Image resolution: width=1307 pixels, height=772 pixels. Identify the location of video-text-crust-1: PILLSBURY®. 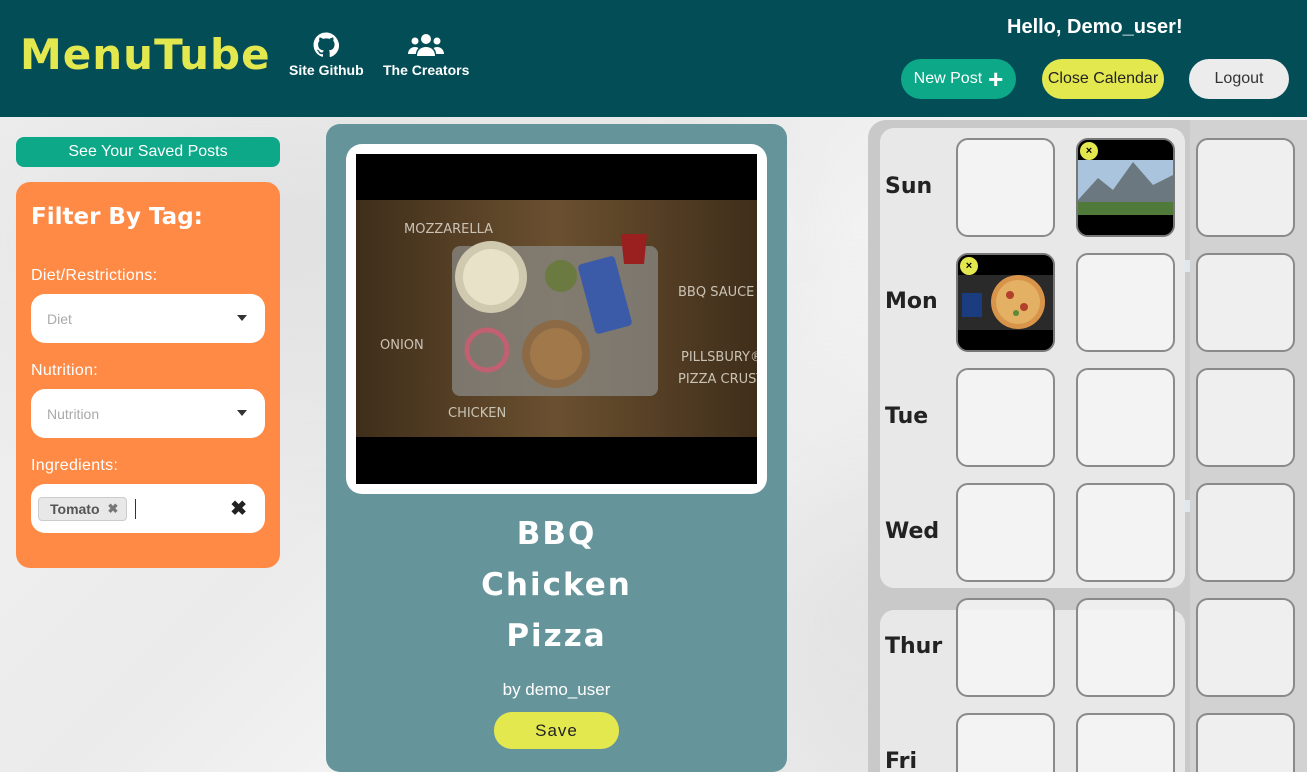
(719, 357).